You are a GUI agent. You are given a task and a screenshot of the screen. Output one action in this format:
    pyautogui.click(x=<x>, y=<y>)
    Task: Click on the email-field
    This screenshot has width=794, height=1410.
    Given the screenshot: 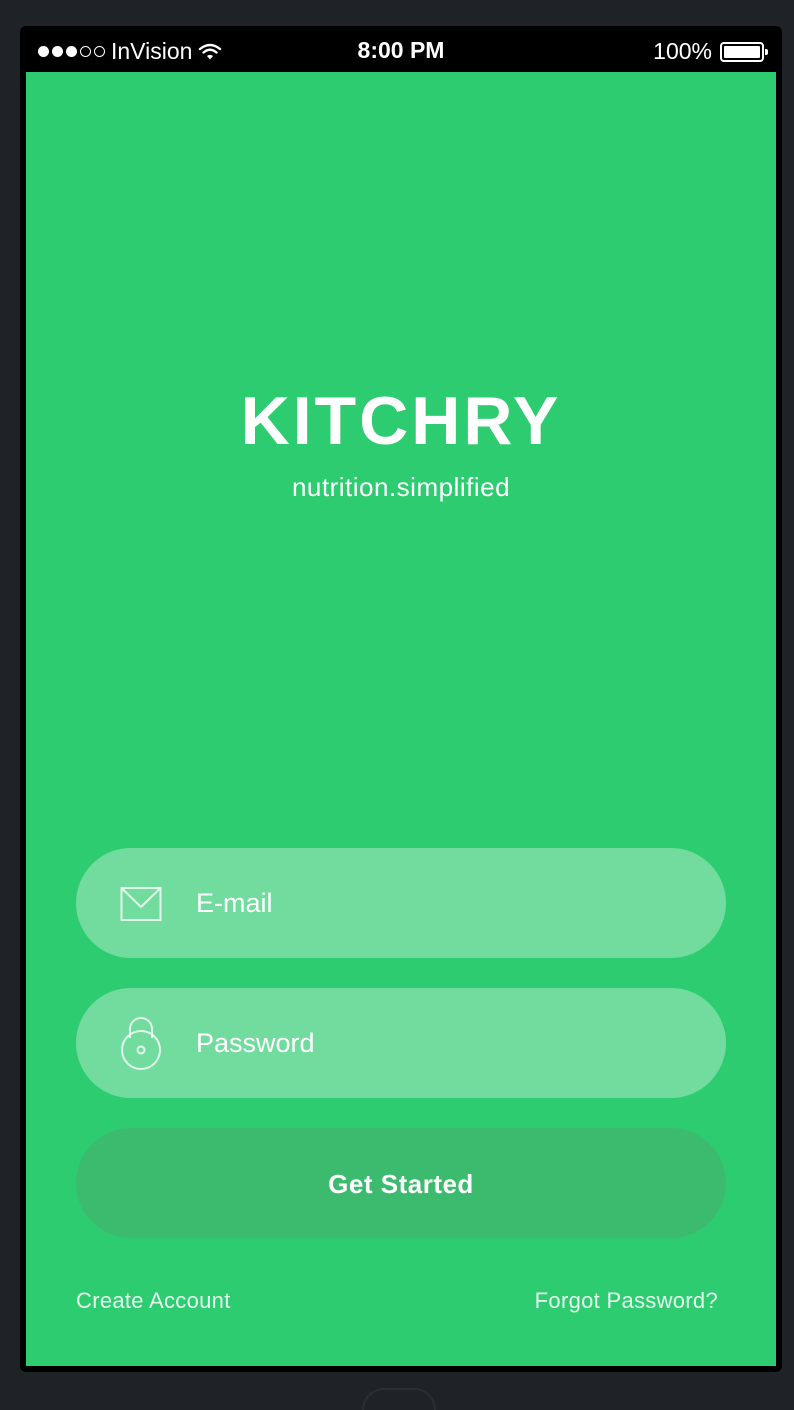 What is the action you would take?
    pyautogui.click(x=401, y=903)
    